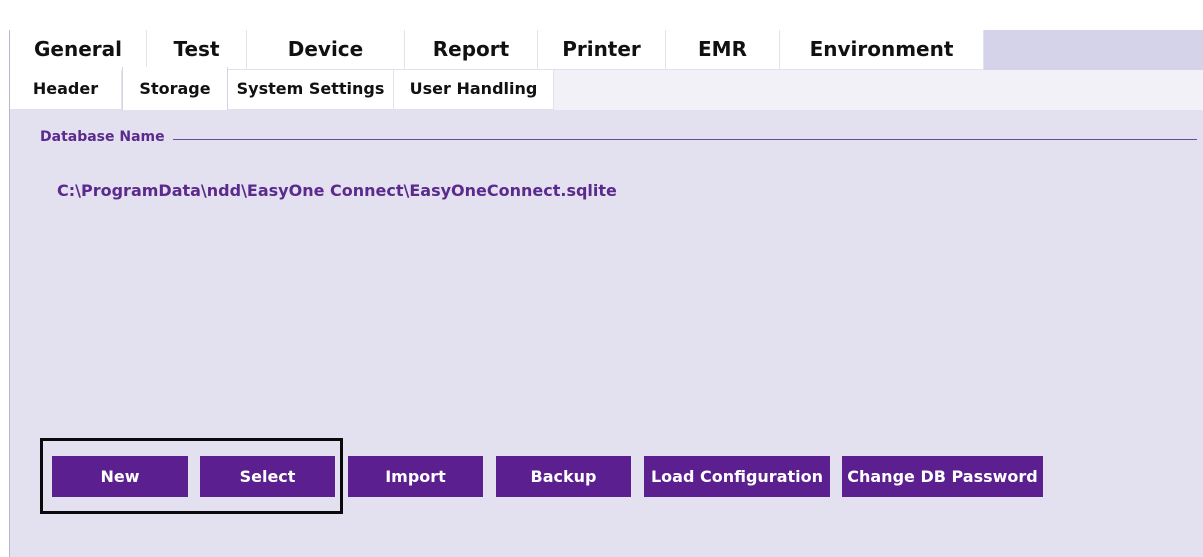 Image resolution: width=1203 pixels, height=557 pixels. What do you see at coordinates (311, 90) in the screenshot?
I see `subtab-system-settings: System Settings` at bounding box center [311, 90].